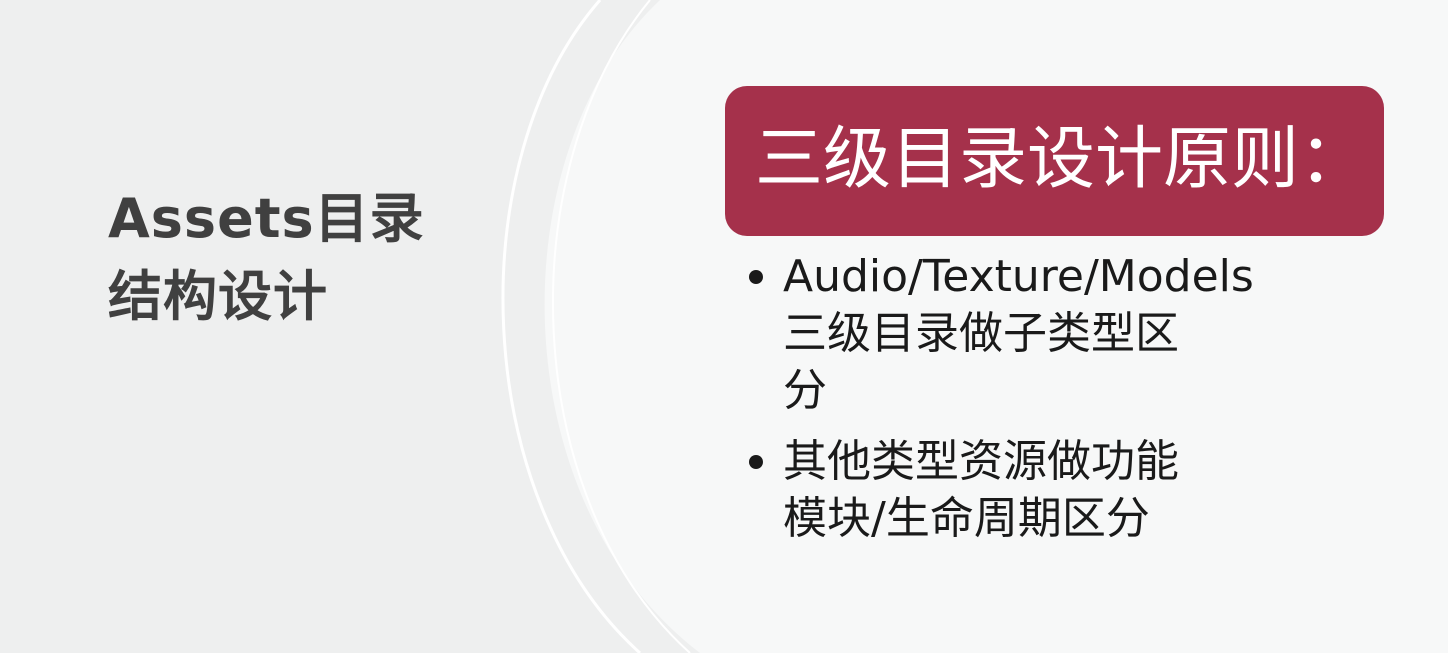 This screenshot has width=1448, height=653. I want to click on bullet-item: Audio/Texture/Models 三级目录做子类型区 分, so click(1055, 333).